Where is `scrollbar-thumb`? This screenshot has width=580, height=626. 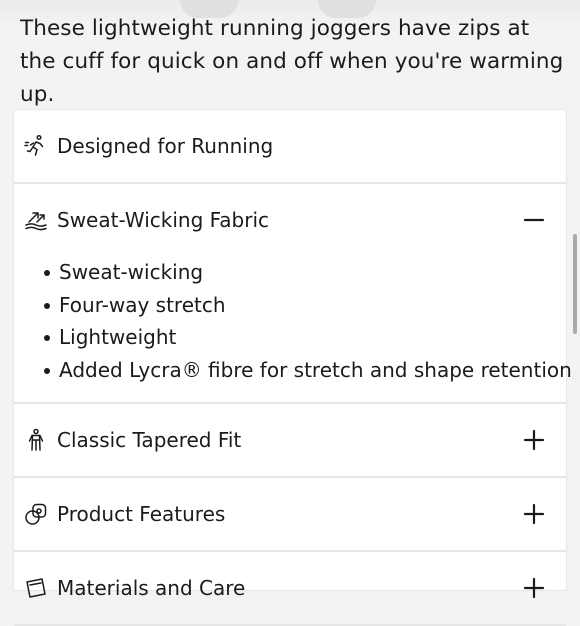 scrollbar-thumb is located at coordinates (575, 284).